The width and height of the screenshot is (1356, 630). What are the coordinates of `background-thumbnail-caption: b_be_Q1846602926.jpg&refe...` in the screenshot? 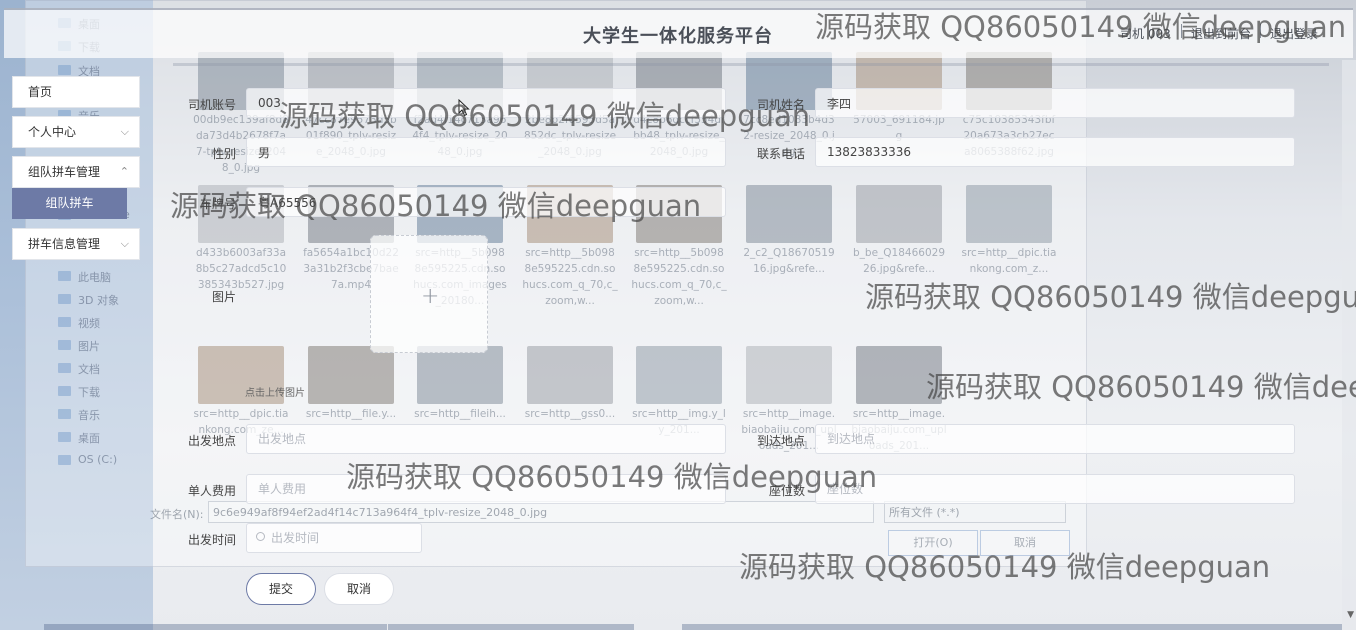 It's located at (899, 261).